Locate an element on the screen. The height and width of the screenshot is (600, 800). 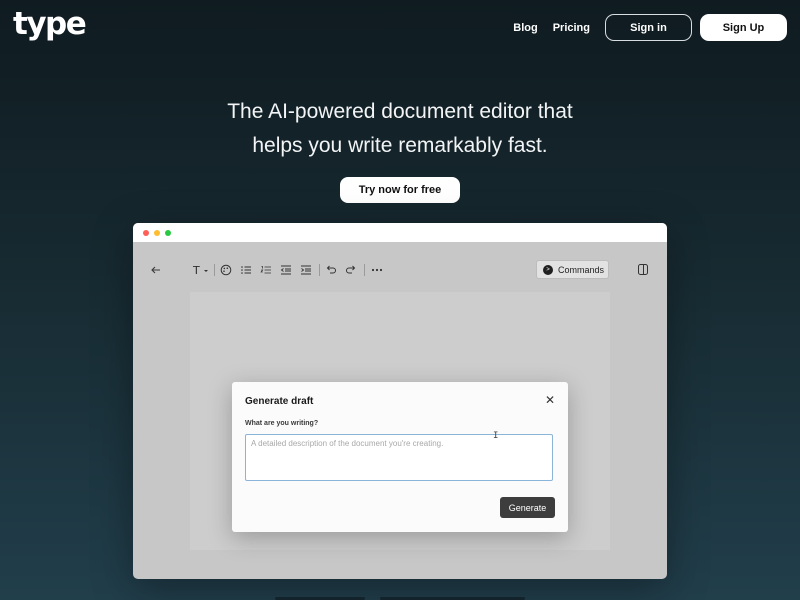
commands-button: > Commands is located at coordinates (572, 269).